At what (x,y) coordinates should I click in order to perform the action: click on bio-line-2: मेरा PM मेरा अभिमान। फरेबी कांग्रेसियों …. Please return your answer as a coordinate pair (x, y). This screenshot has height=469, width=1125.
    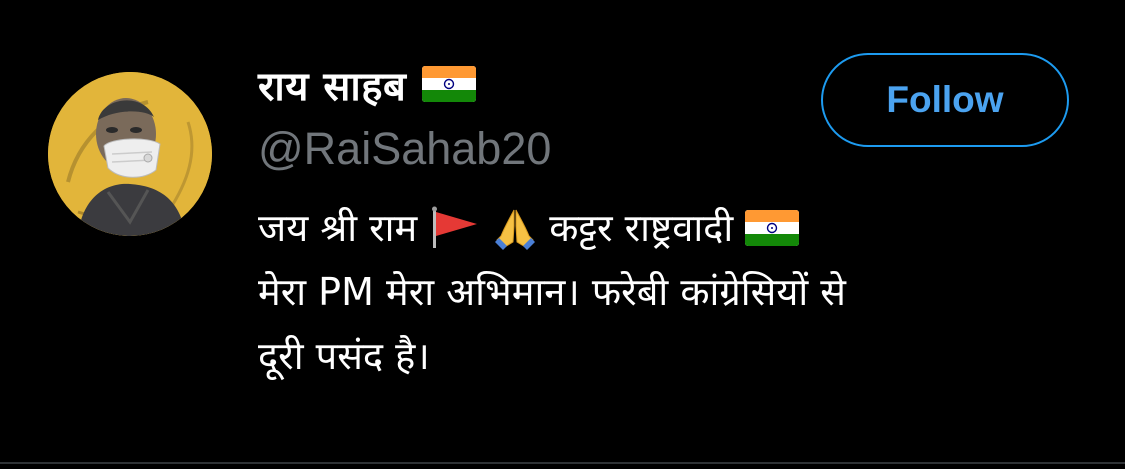
    Looking at the image, I should click on (678, 292).